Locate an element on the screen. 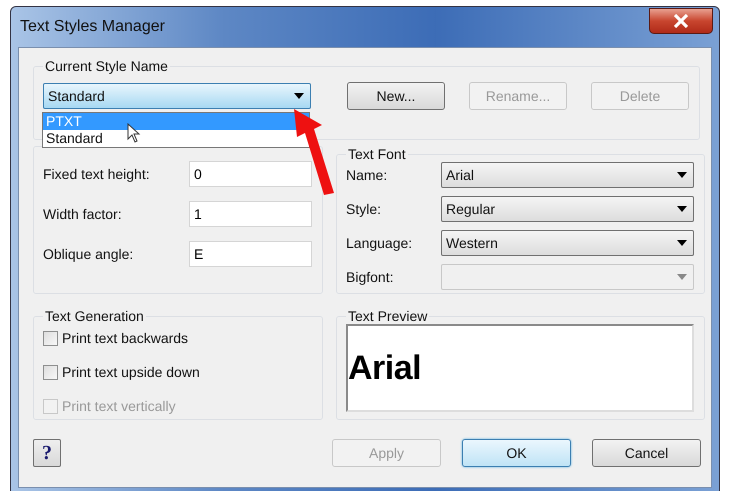 The height and width of the screenshot is (491, 729). window-title: Text Styles Manager is located at coordinates (92, 27).